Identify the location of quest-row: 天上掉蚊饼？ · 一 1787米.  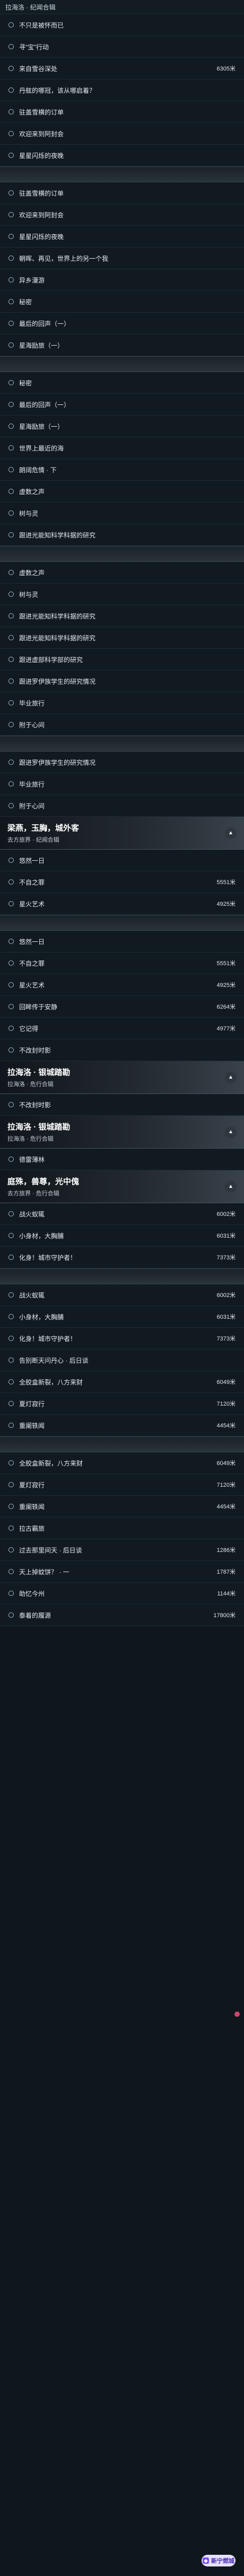
(122, 1572).